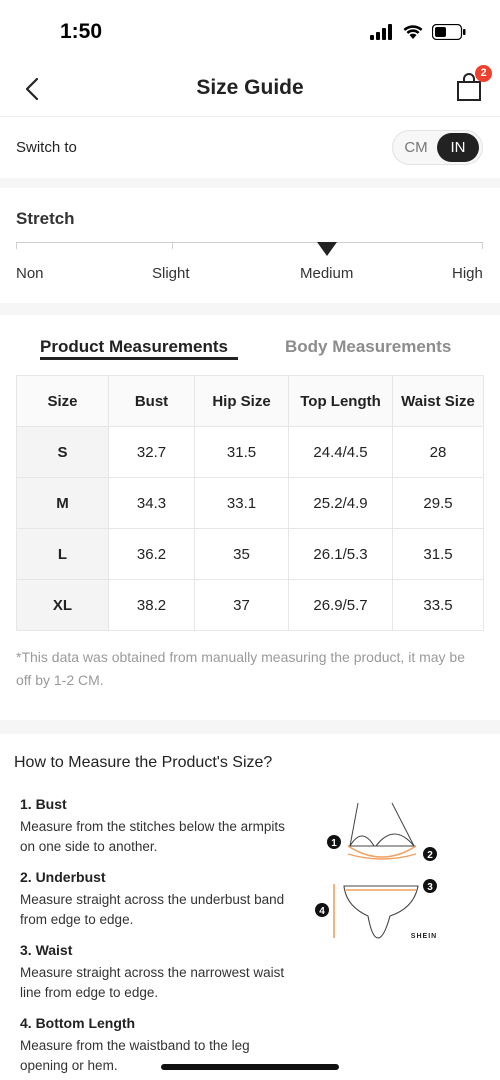 The height and width of the screenshot is (1080, 500). I want to click on howto-title: How to Measure the Product's Size?, so click(143, 762).